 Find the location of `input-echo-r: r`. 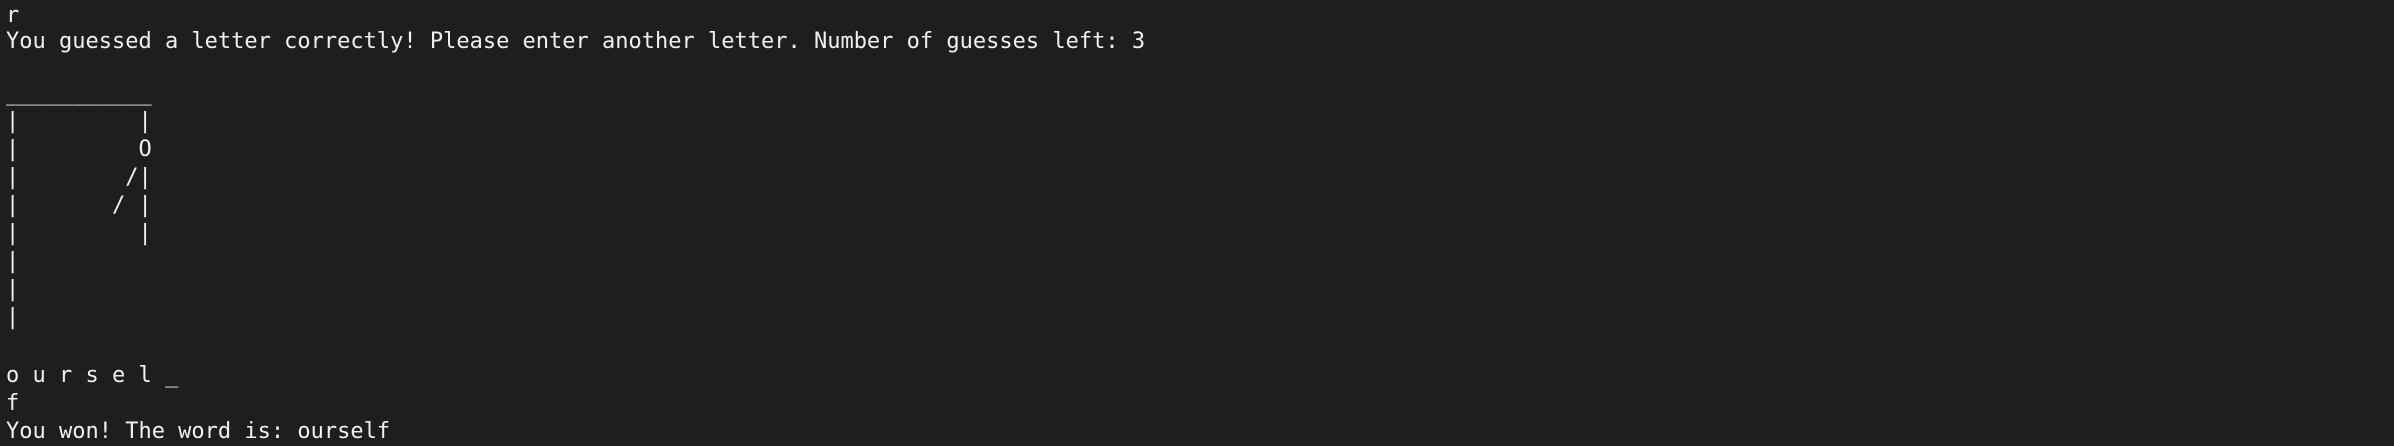

input-echo-r: r is located at coordinates (13, 15).